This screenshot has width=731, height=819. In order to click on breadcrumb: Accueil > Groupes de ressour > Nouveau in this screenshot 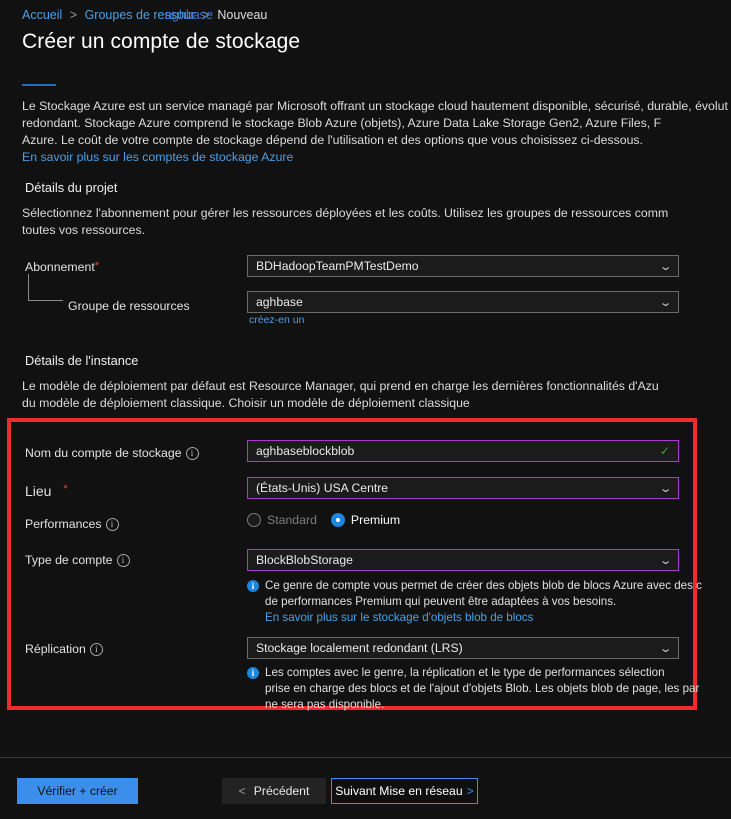, I will do `click(144, 15)`.